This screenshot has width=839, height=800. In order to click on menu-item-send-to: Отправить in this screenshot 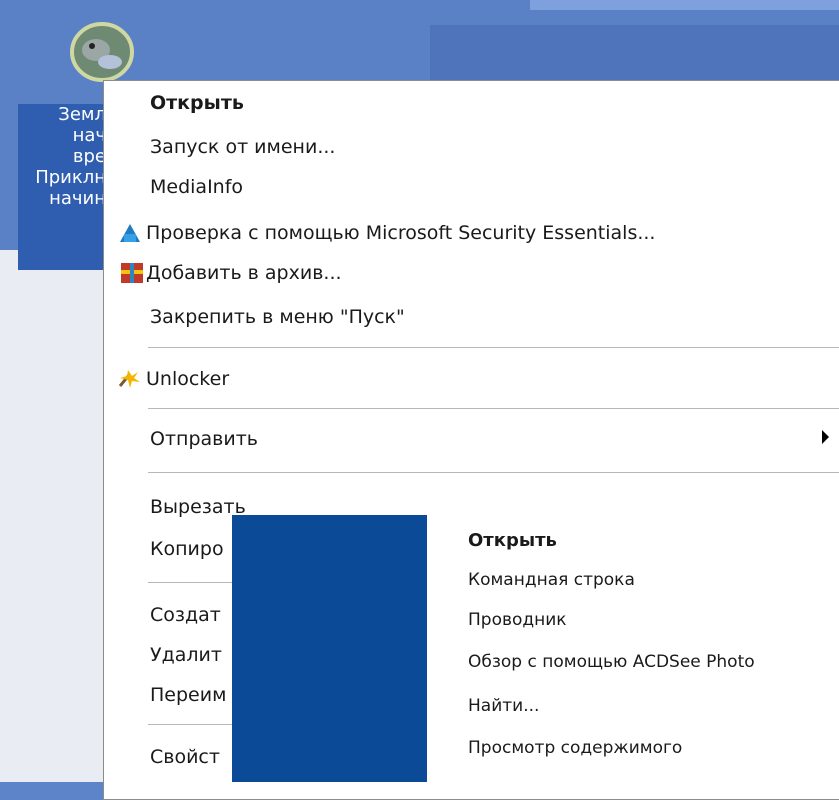, I will do `click(204, 439)`.